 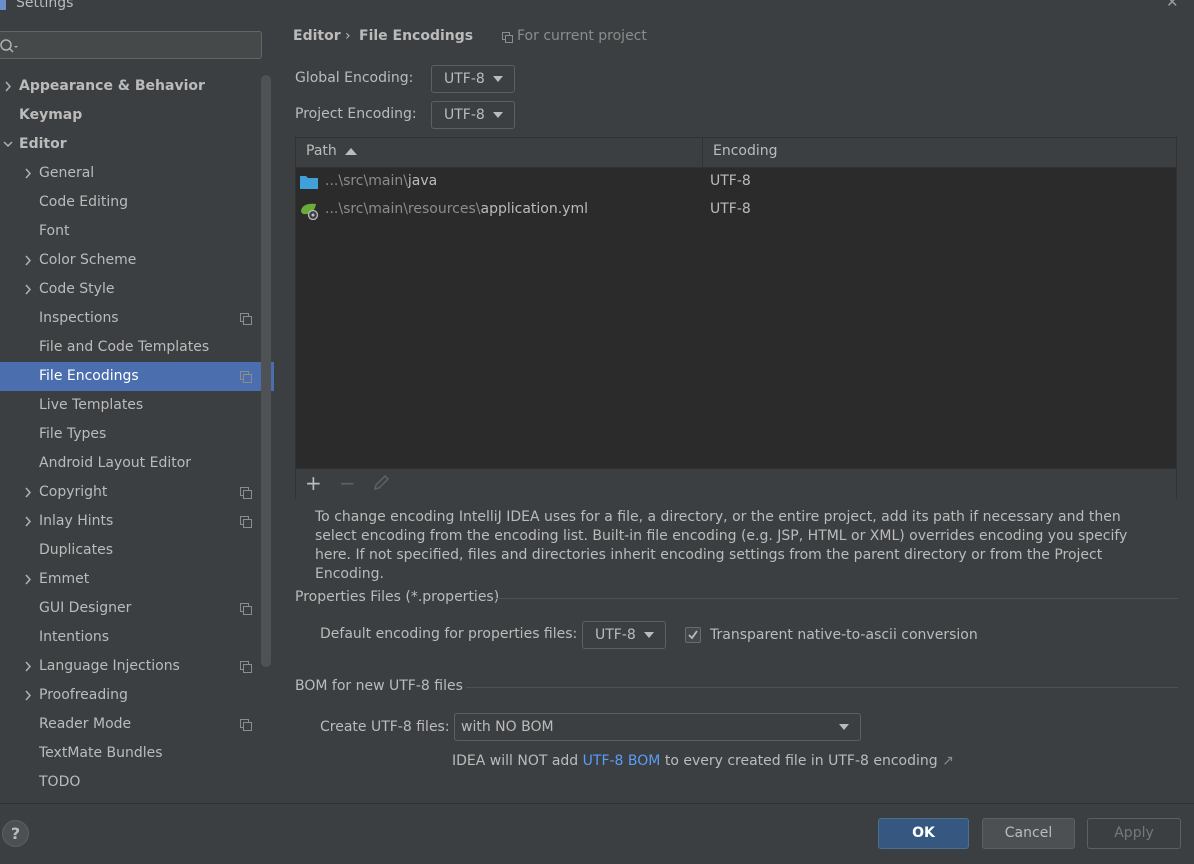 What do you see at coordinates (130, 173) in the screenshot?
I see `sidebar-item: General` at bounding box center [130, 173].